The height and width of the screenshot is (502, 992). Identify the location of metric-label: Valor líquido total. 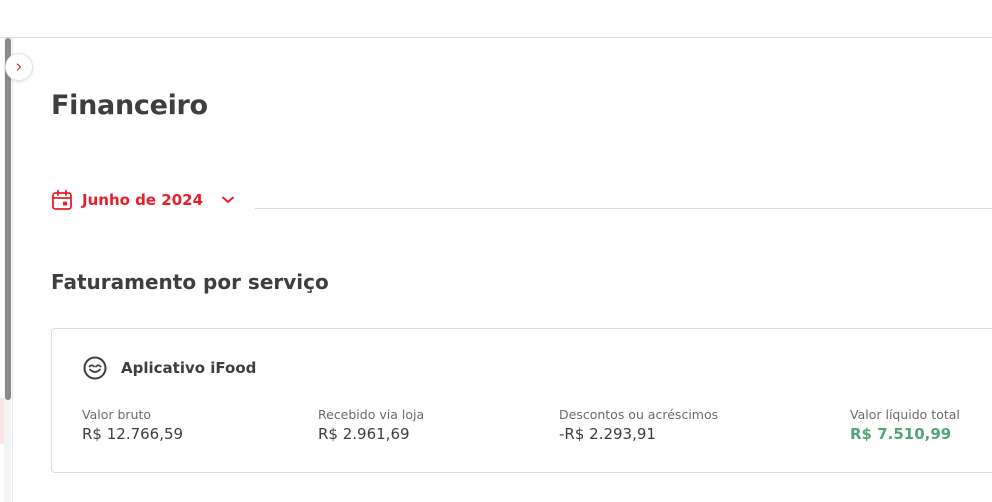
(905, 414).